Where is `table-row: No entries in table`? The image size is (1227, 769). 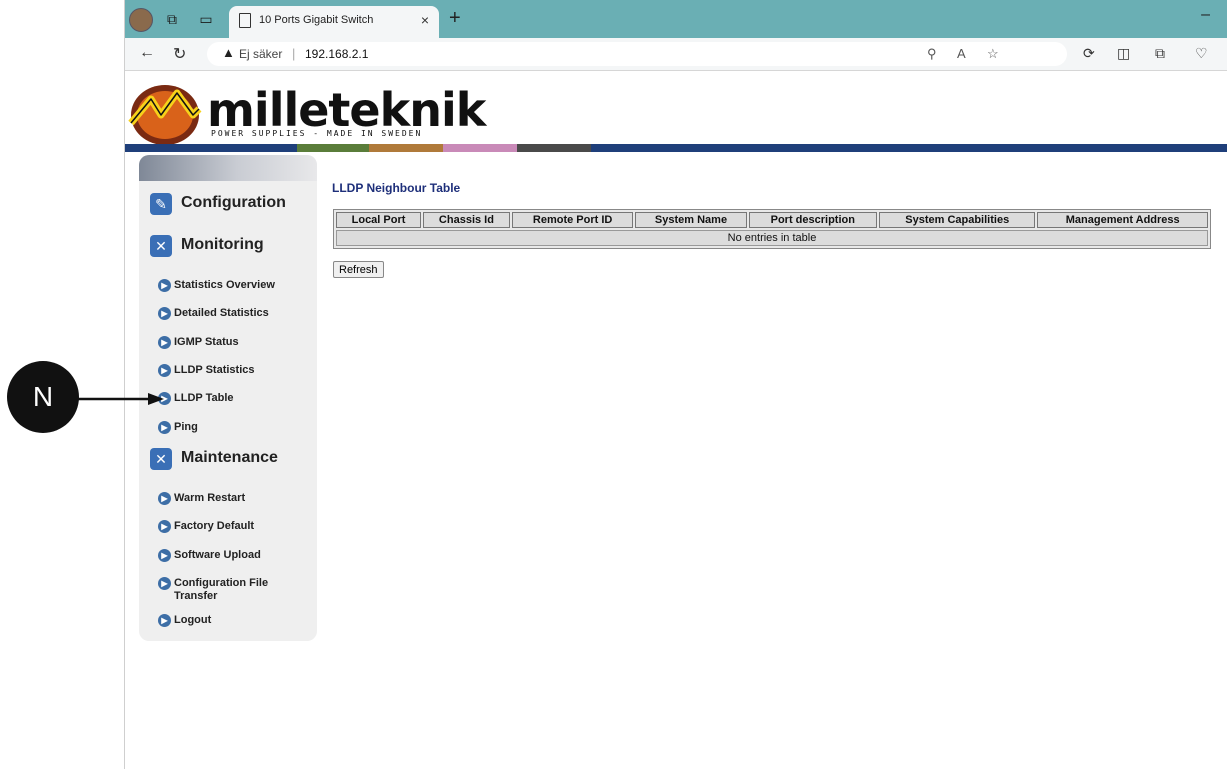 table-row: No entries in table is located at coordinates (772, 238).